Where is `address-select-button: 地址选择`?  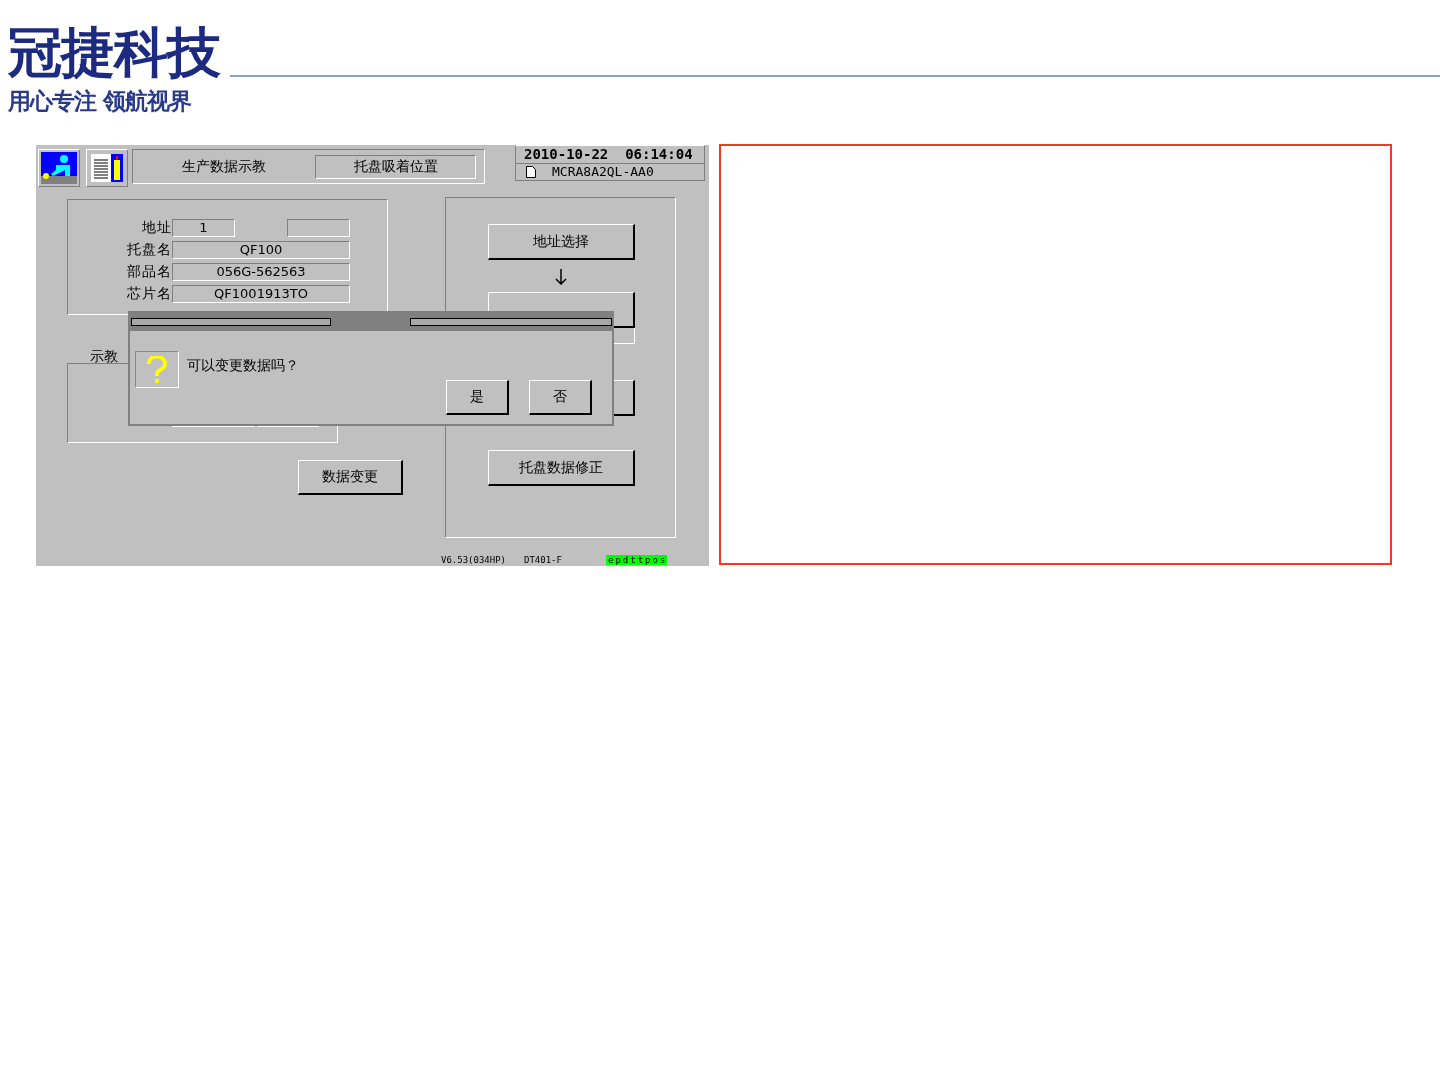 address-select-button: 地址选择 is located at coordinates (561, 242).